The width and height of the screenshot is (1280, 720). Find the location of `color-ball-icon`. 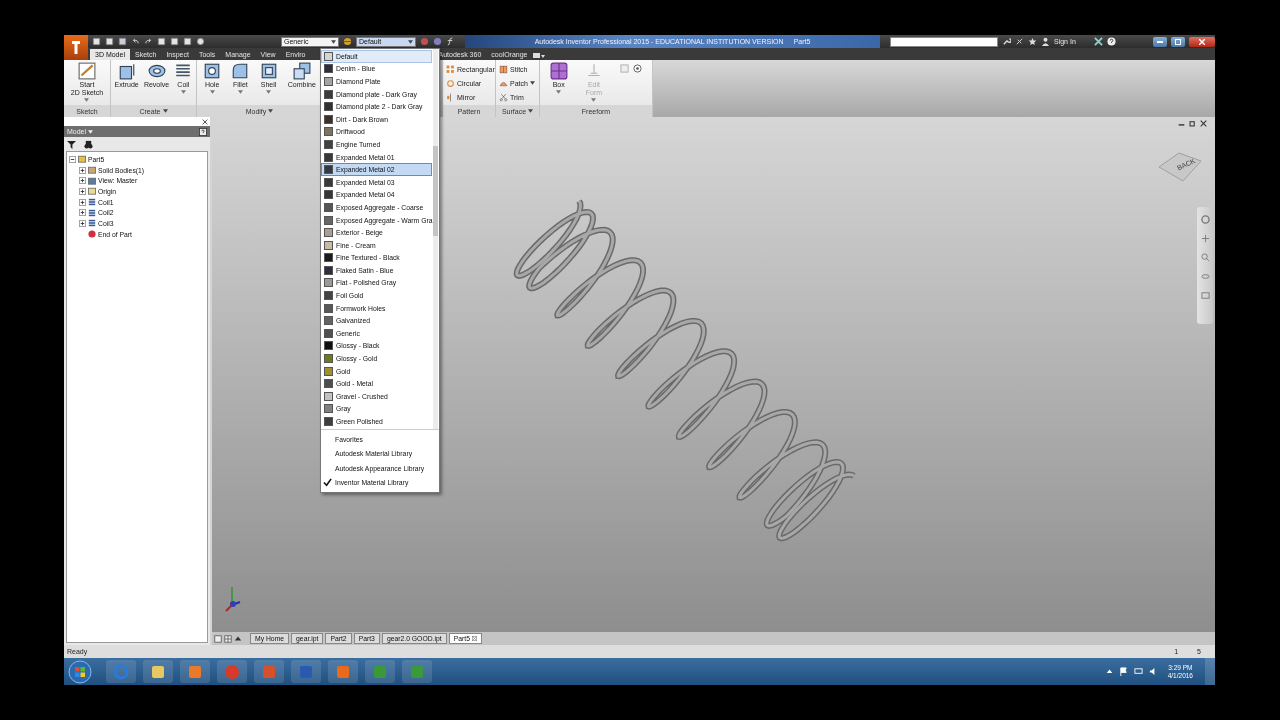

color-ball-icon is located at coordinates (347, 41).